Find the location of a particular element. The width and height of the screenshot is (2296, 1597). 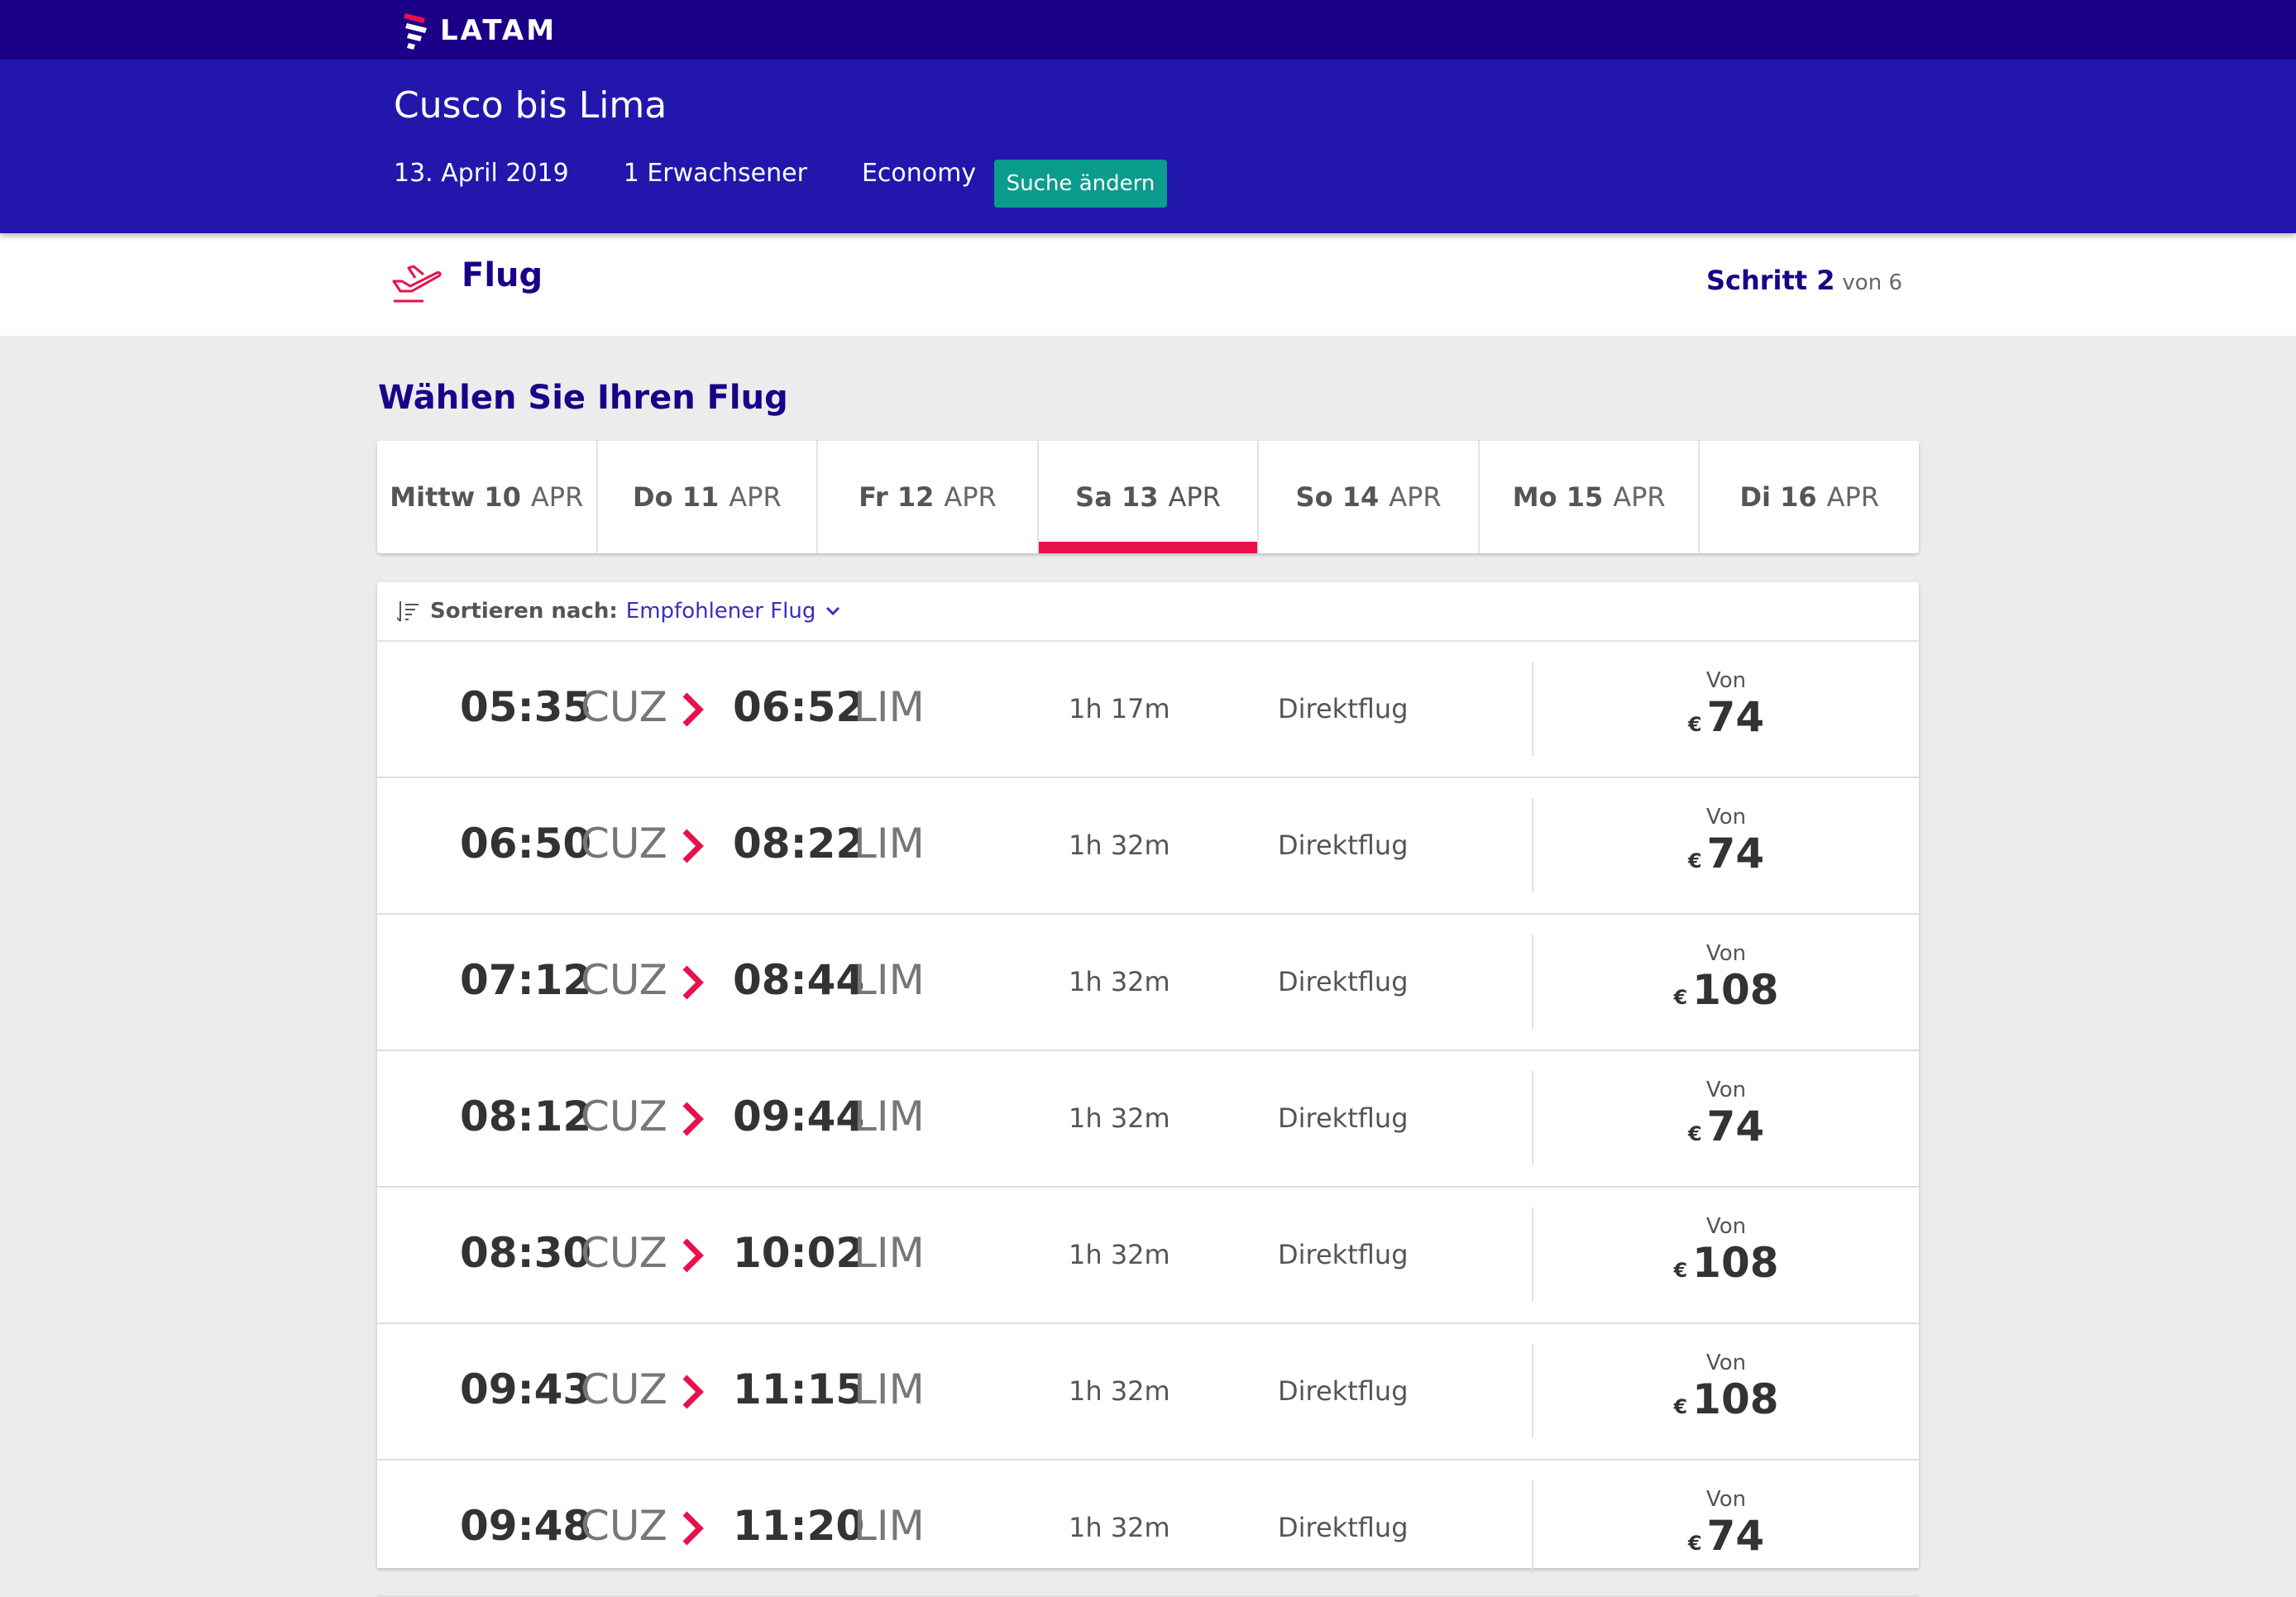

departure-time: 06:50 is located at coordinates (526, 844).